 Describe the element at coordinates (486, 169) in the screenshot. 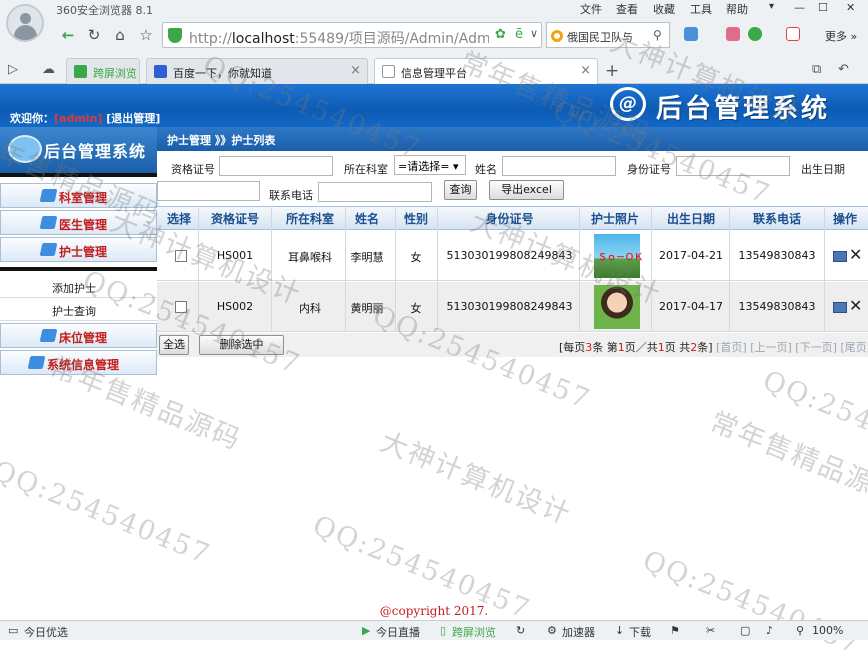

I see `name-label: 姓名` at that location.